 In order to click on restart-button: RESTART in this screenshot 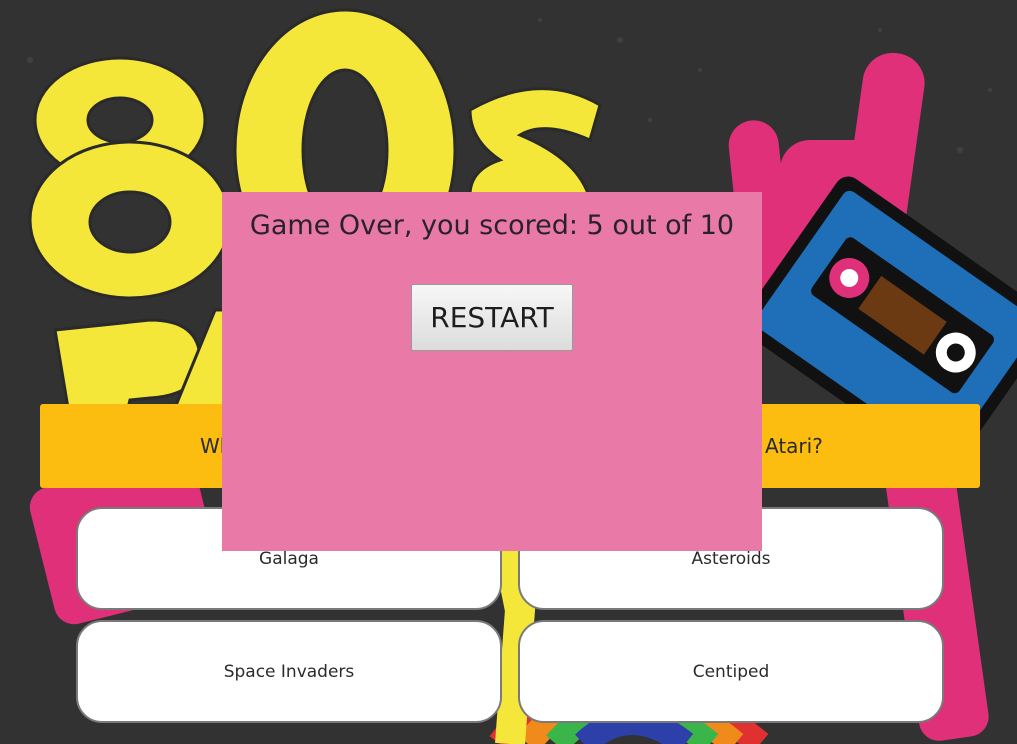, I will do `click(492, 317)`.